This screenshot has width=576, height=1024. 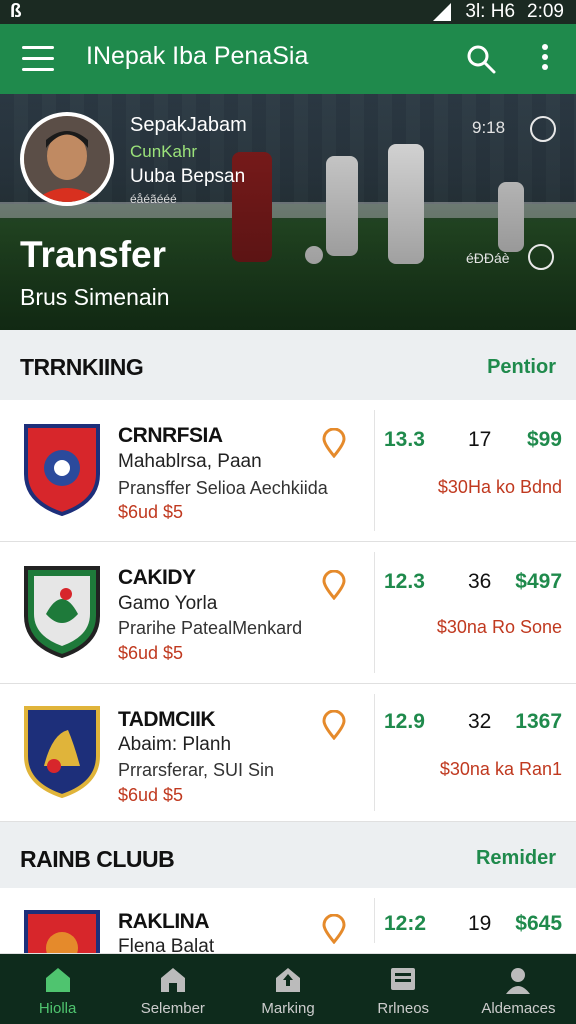 What do you see at coordinates (499, 627) in the screenshot?
I see `fee-text: $30na Ro Sone` at bounding box center [499, 627].